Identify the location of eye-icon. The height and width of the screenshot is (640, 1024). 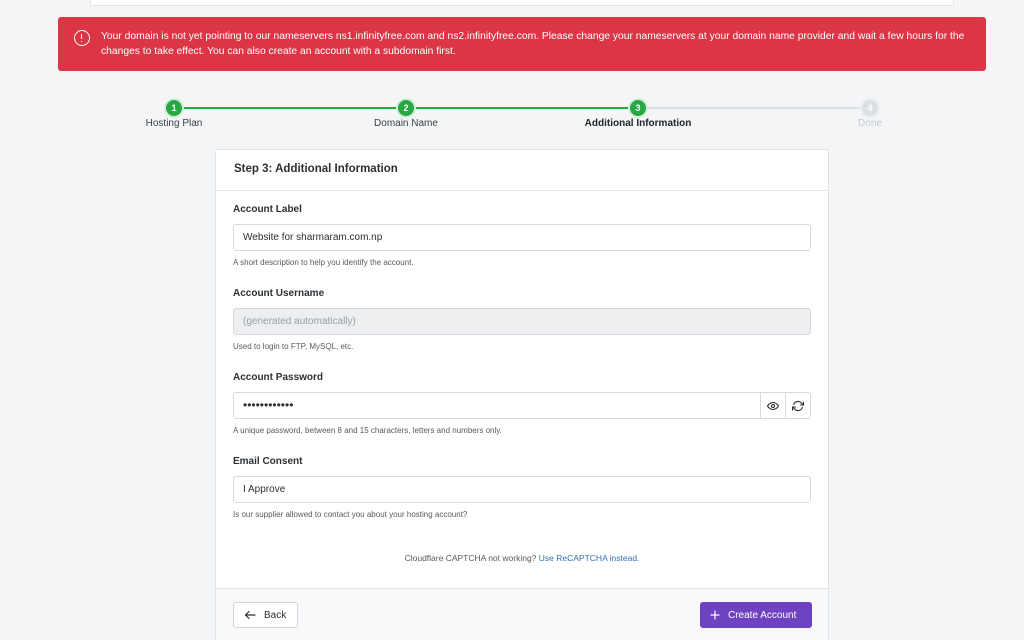
(773, 405).